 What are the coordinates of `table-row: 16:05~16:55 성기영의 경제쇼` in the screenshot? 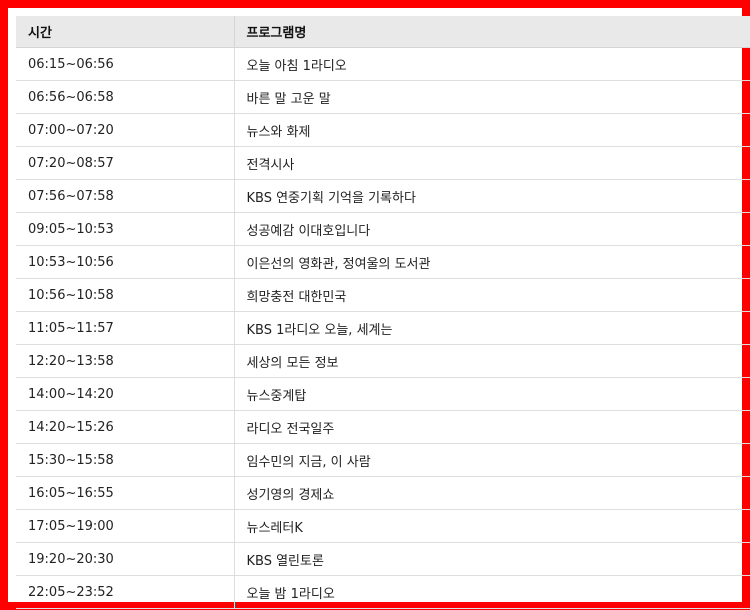 It's located at (383, 493).